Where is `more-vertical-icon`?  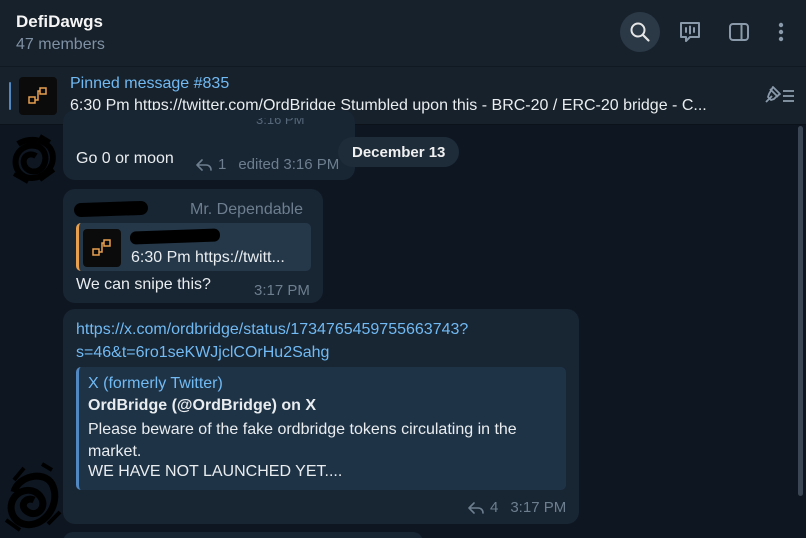 more-vertical-icon is located at coordinates (781, 32).